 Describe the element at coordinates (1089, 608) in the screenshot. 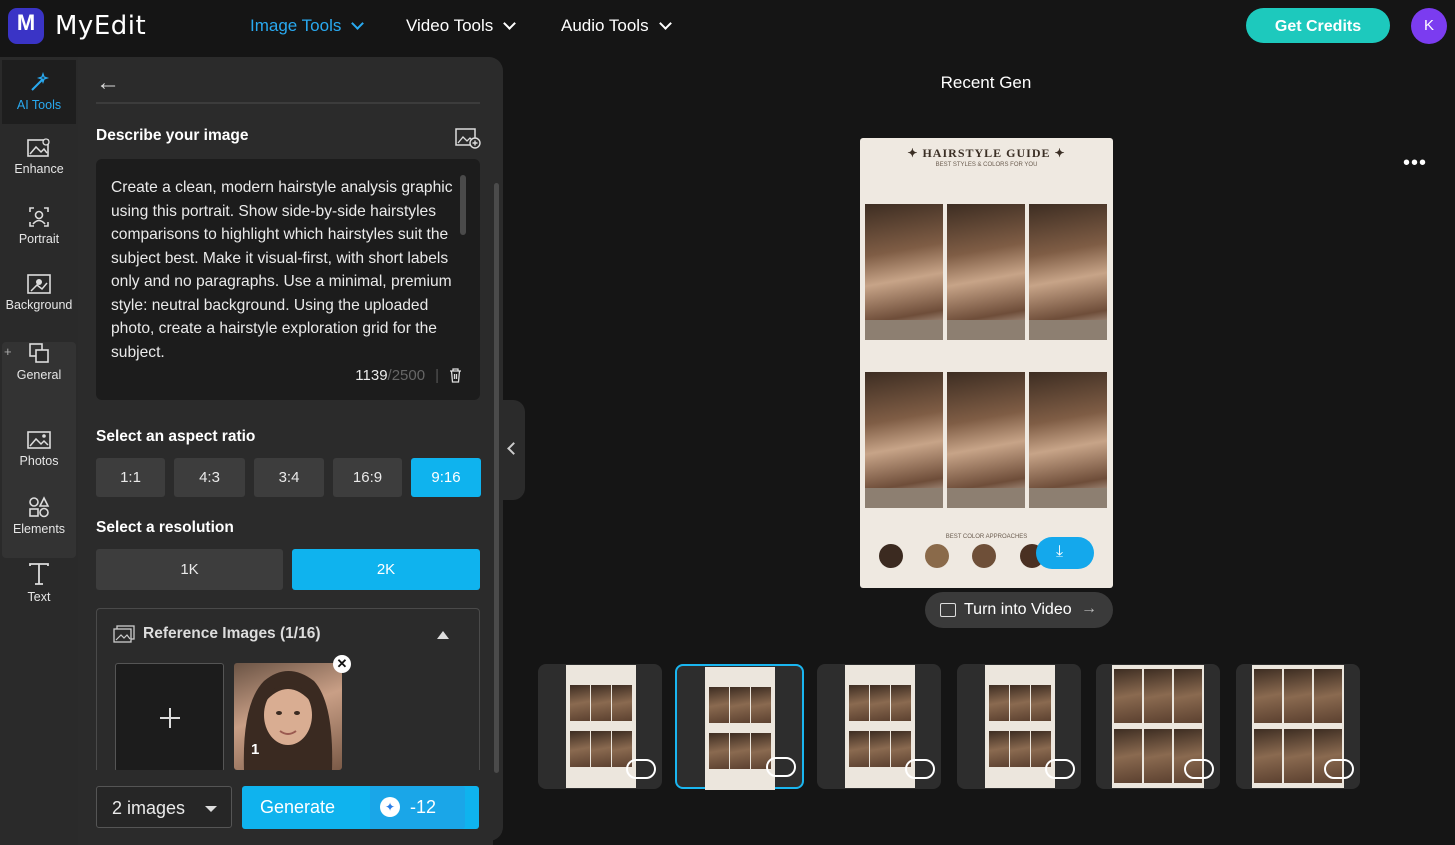

I see `arrow-right-icon: →` at that location.